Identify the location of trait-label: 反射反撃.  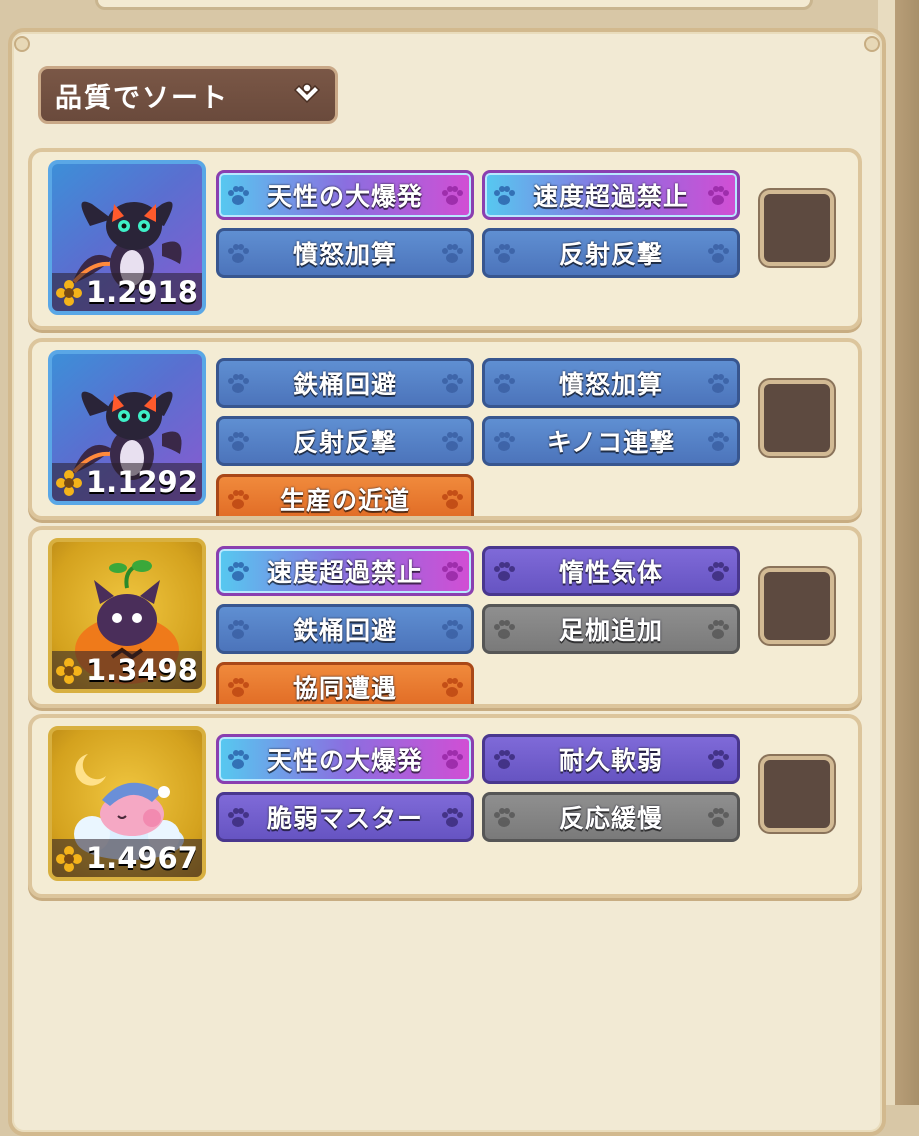
(610, 254).